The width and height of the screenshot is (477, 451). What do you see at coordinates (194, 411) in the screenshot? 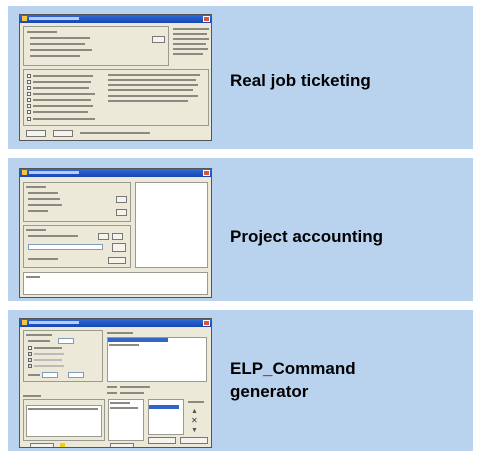
I see `move-up-icon: ▲` at bounding box center [194, 411].